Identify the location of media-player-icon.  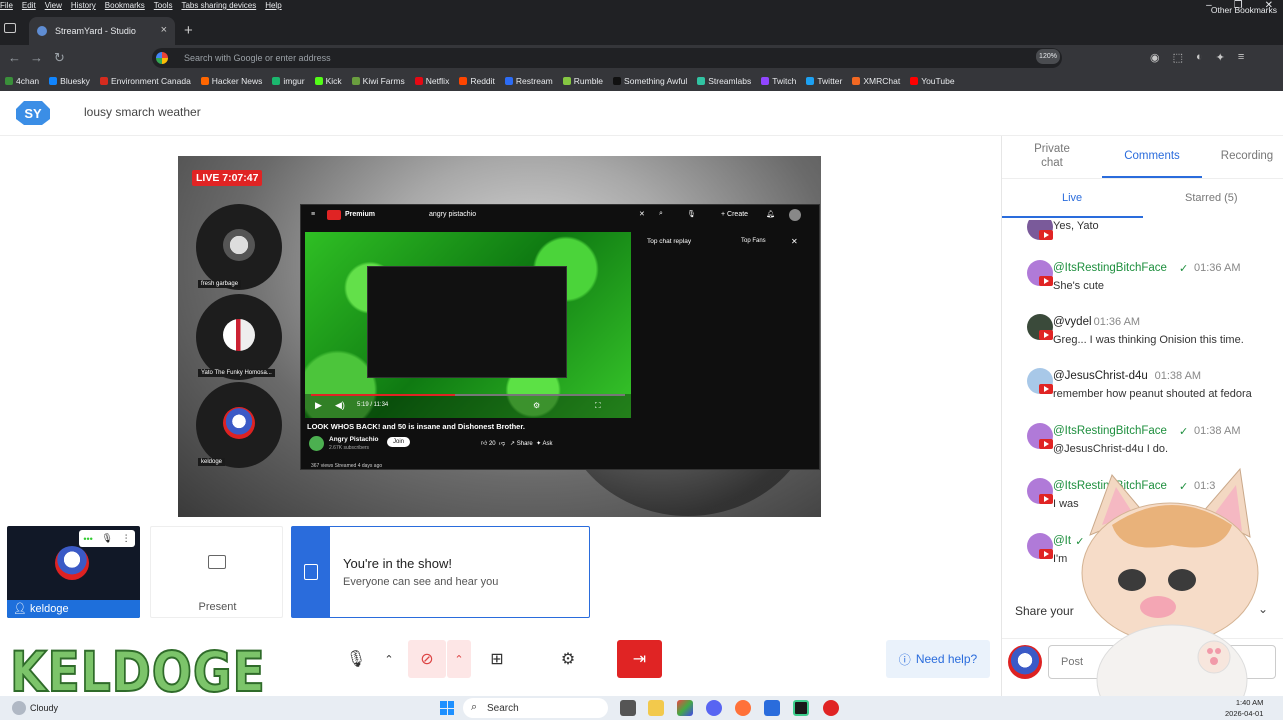
(831, 708).